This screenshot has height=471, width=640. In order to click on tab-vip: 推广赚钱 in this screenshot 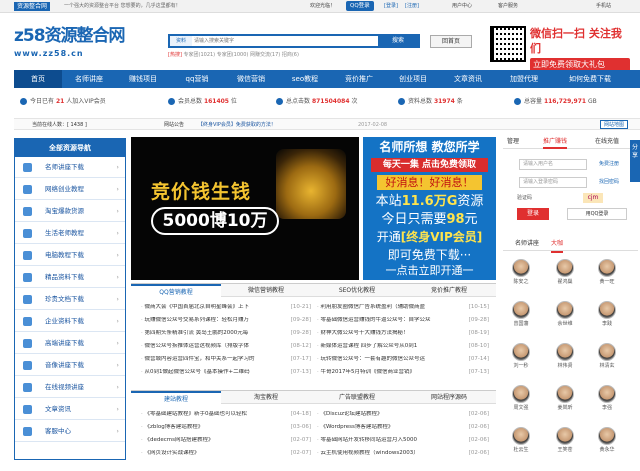, I will do `click(555, 142)`.